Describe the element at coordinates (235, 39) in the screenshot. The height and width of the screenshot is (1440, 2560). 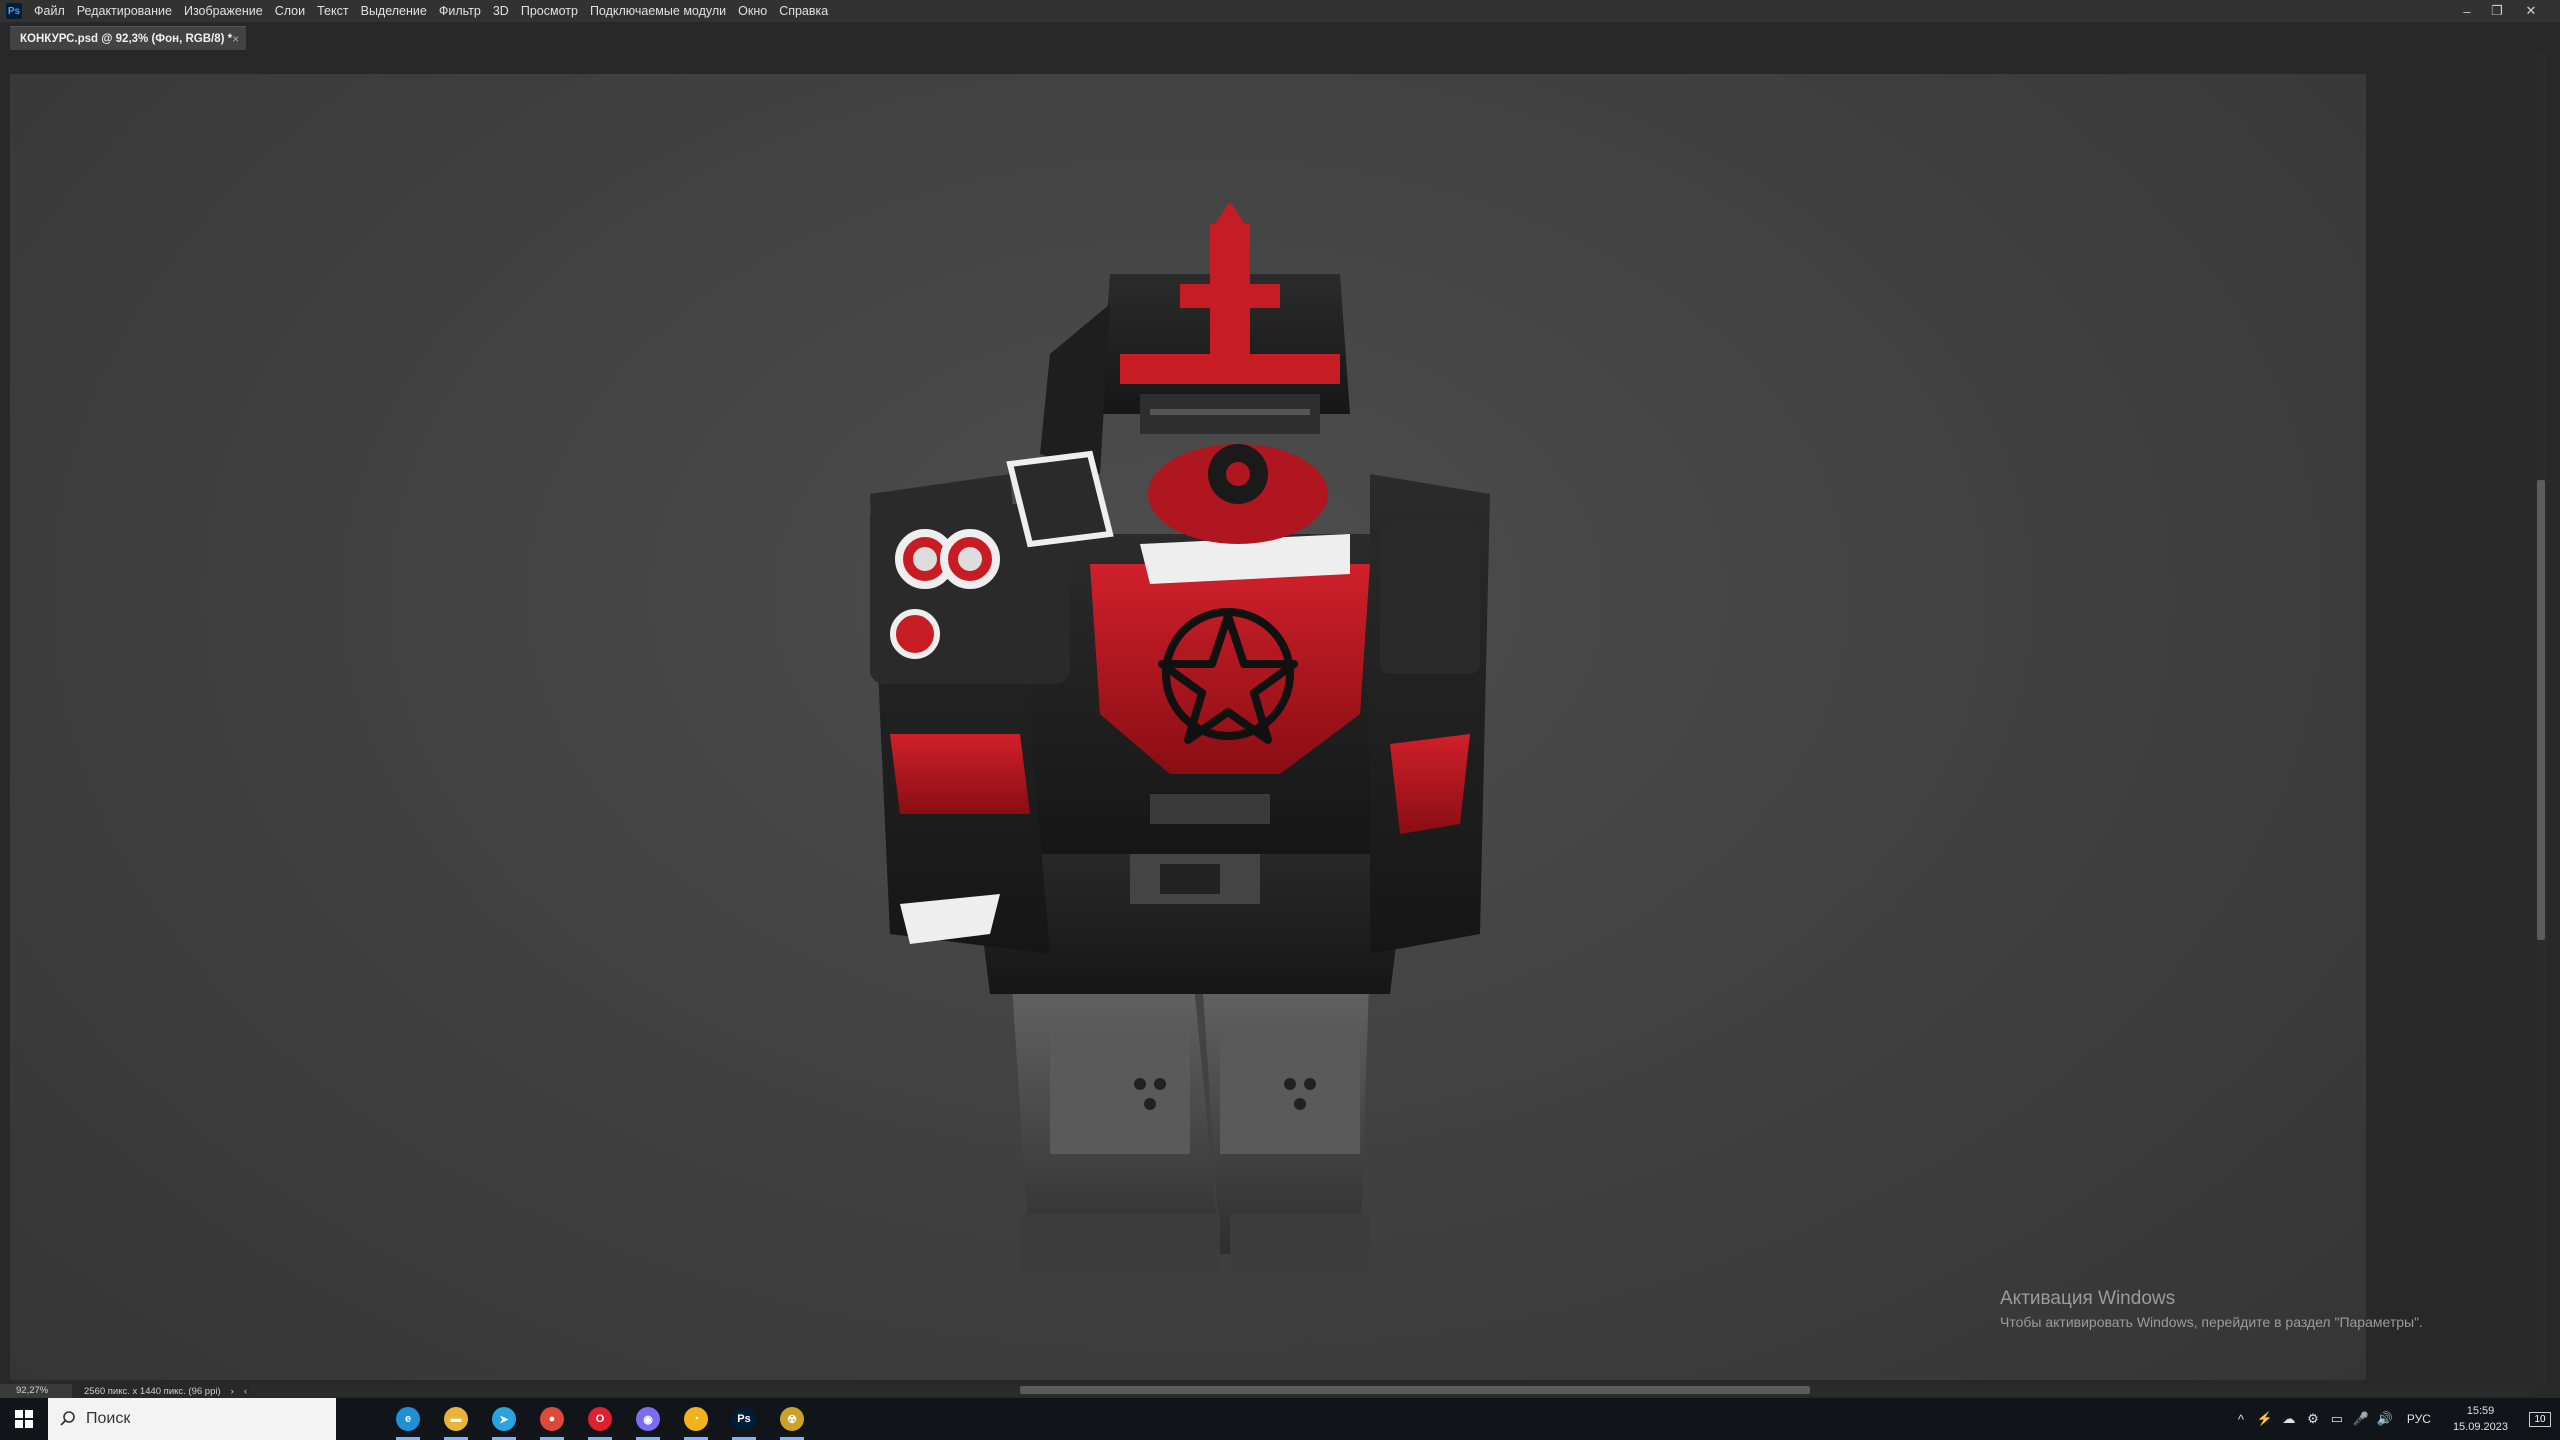
I see `close-icon: ×` at that location.